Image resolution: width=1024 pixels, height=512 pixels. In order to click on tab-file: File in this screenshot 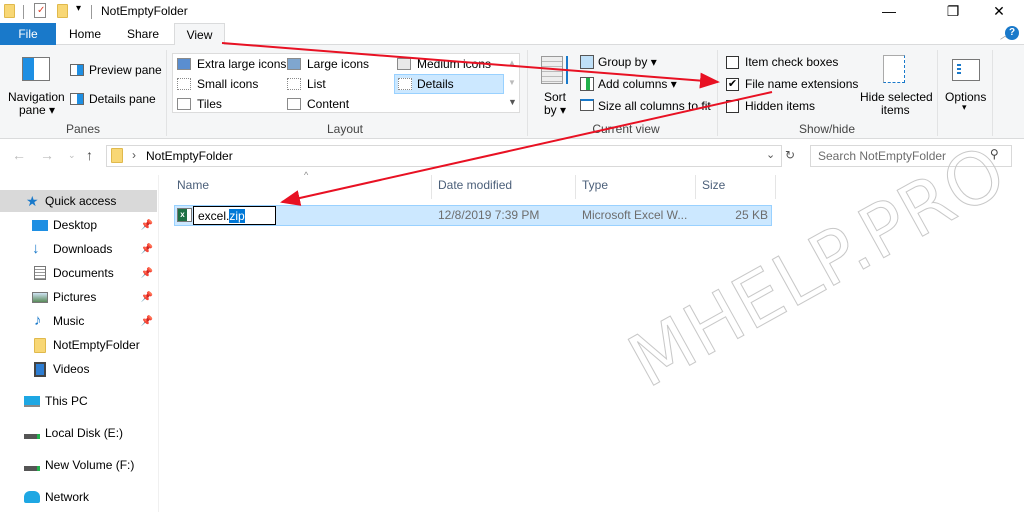, I will do `click(28, 34)`.